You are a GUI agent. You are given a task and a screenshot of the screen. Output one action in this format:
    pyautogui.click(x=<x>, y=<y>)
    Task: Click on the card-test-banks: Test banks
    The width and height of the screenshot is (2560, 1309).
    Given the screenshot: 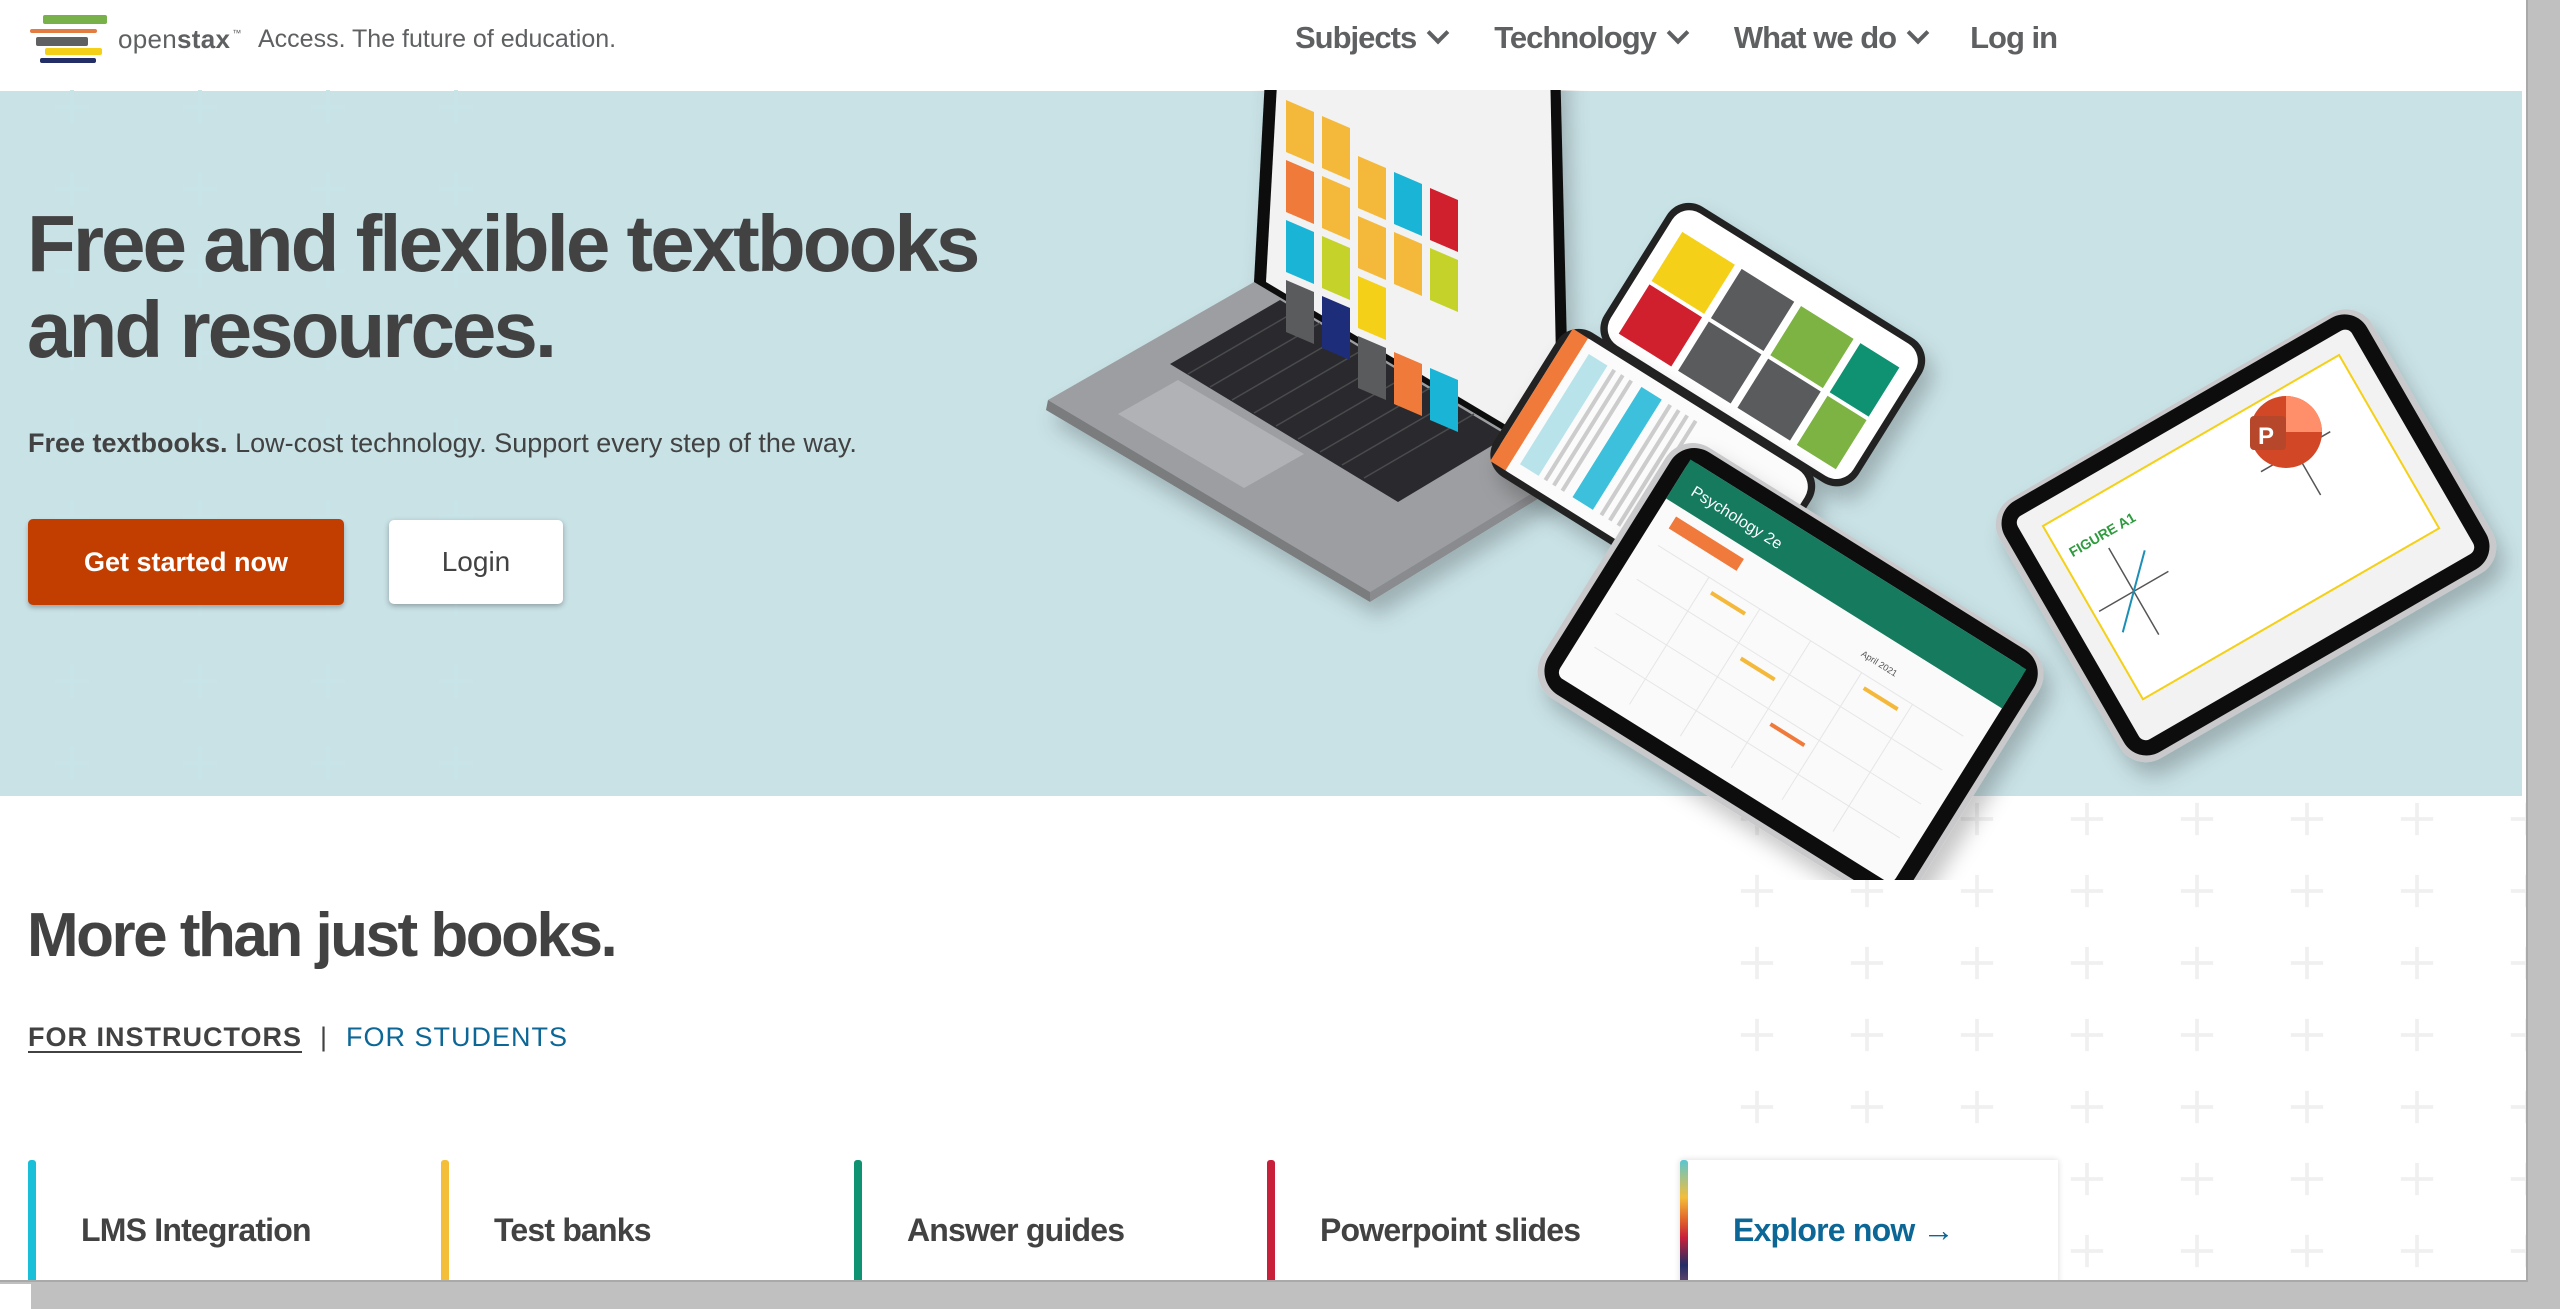 What is the action you would take?
    pyautogui.click(x=647, y=1220)
    